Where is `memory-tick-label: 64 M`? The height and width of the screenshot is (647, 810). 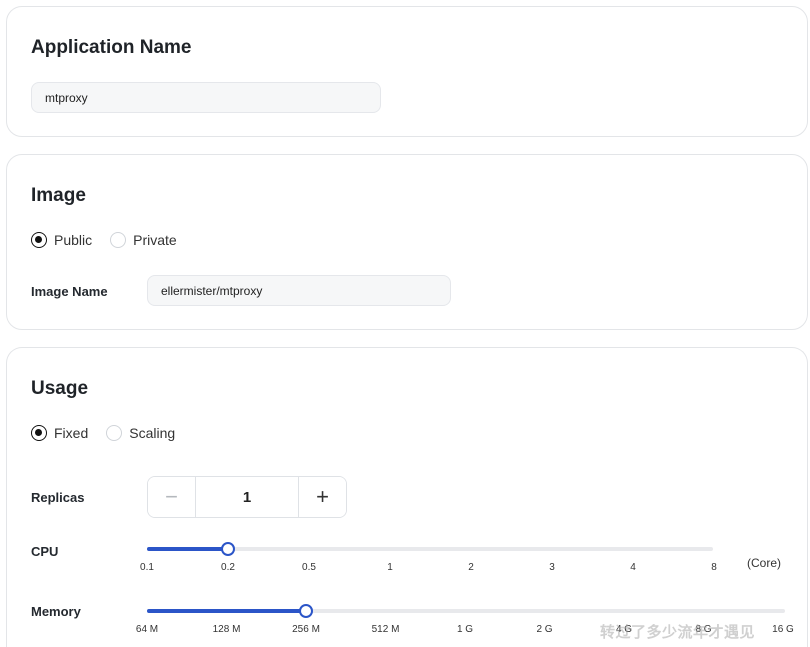 memory-tick-label: 64 M is located at coordinates (147, 629).